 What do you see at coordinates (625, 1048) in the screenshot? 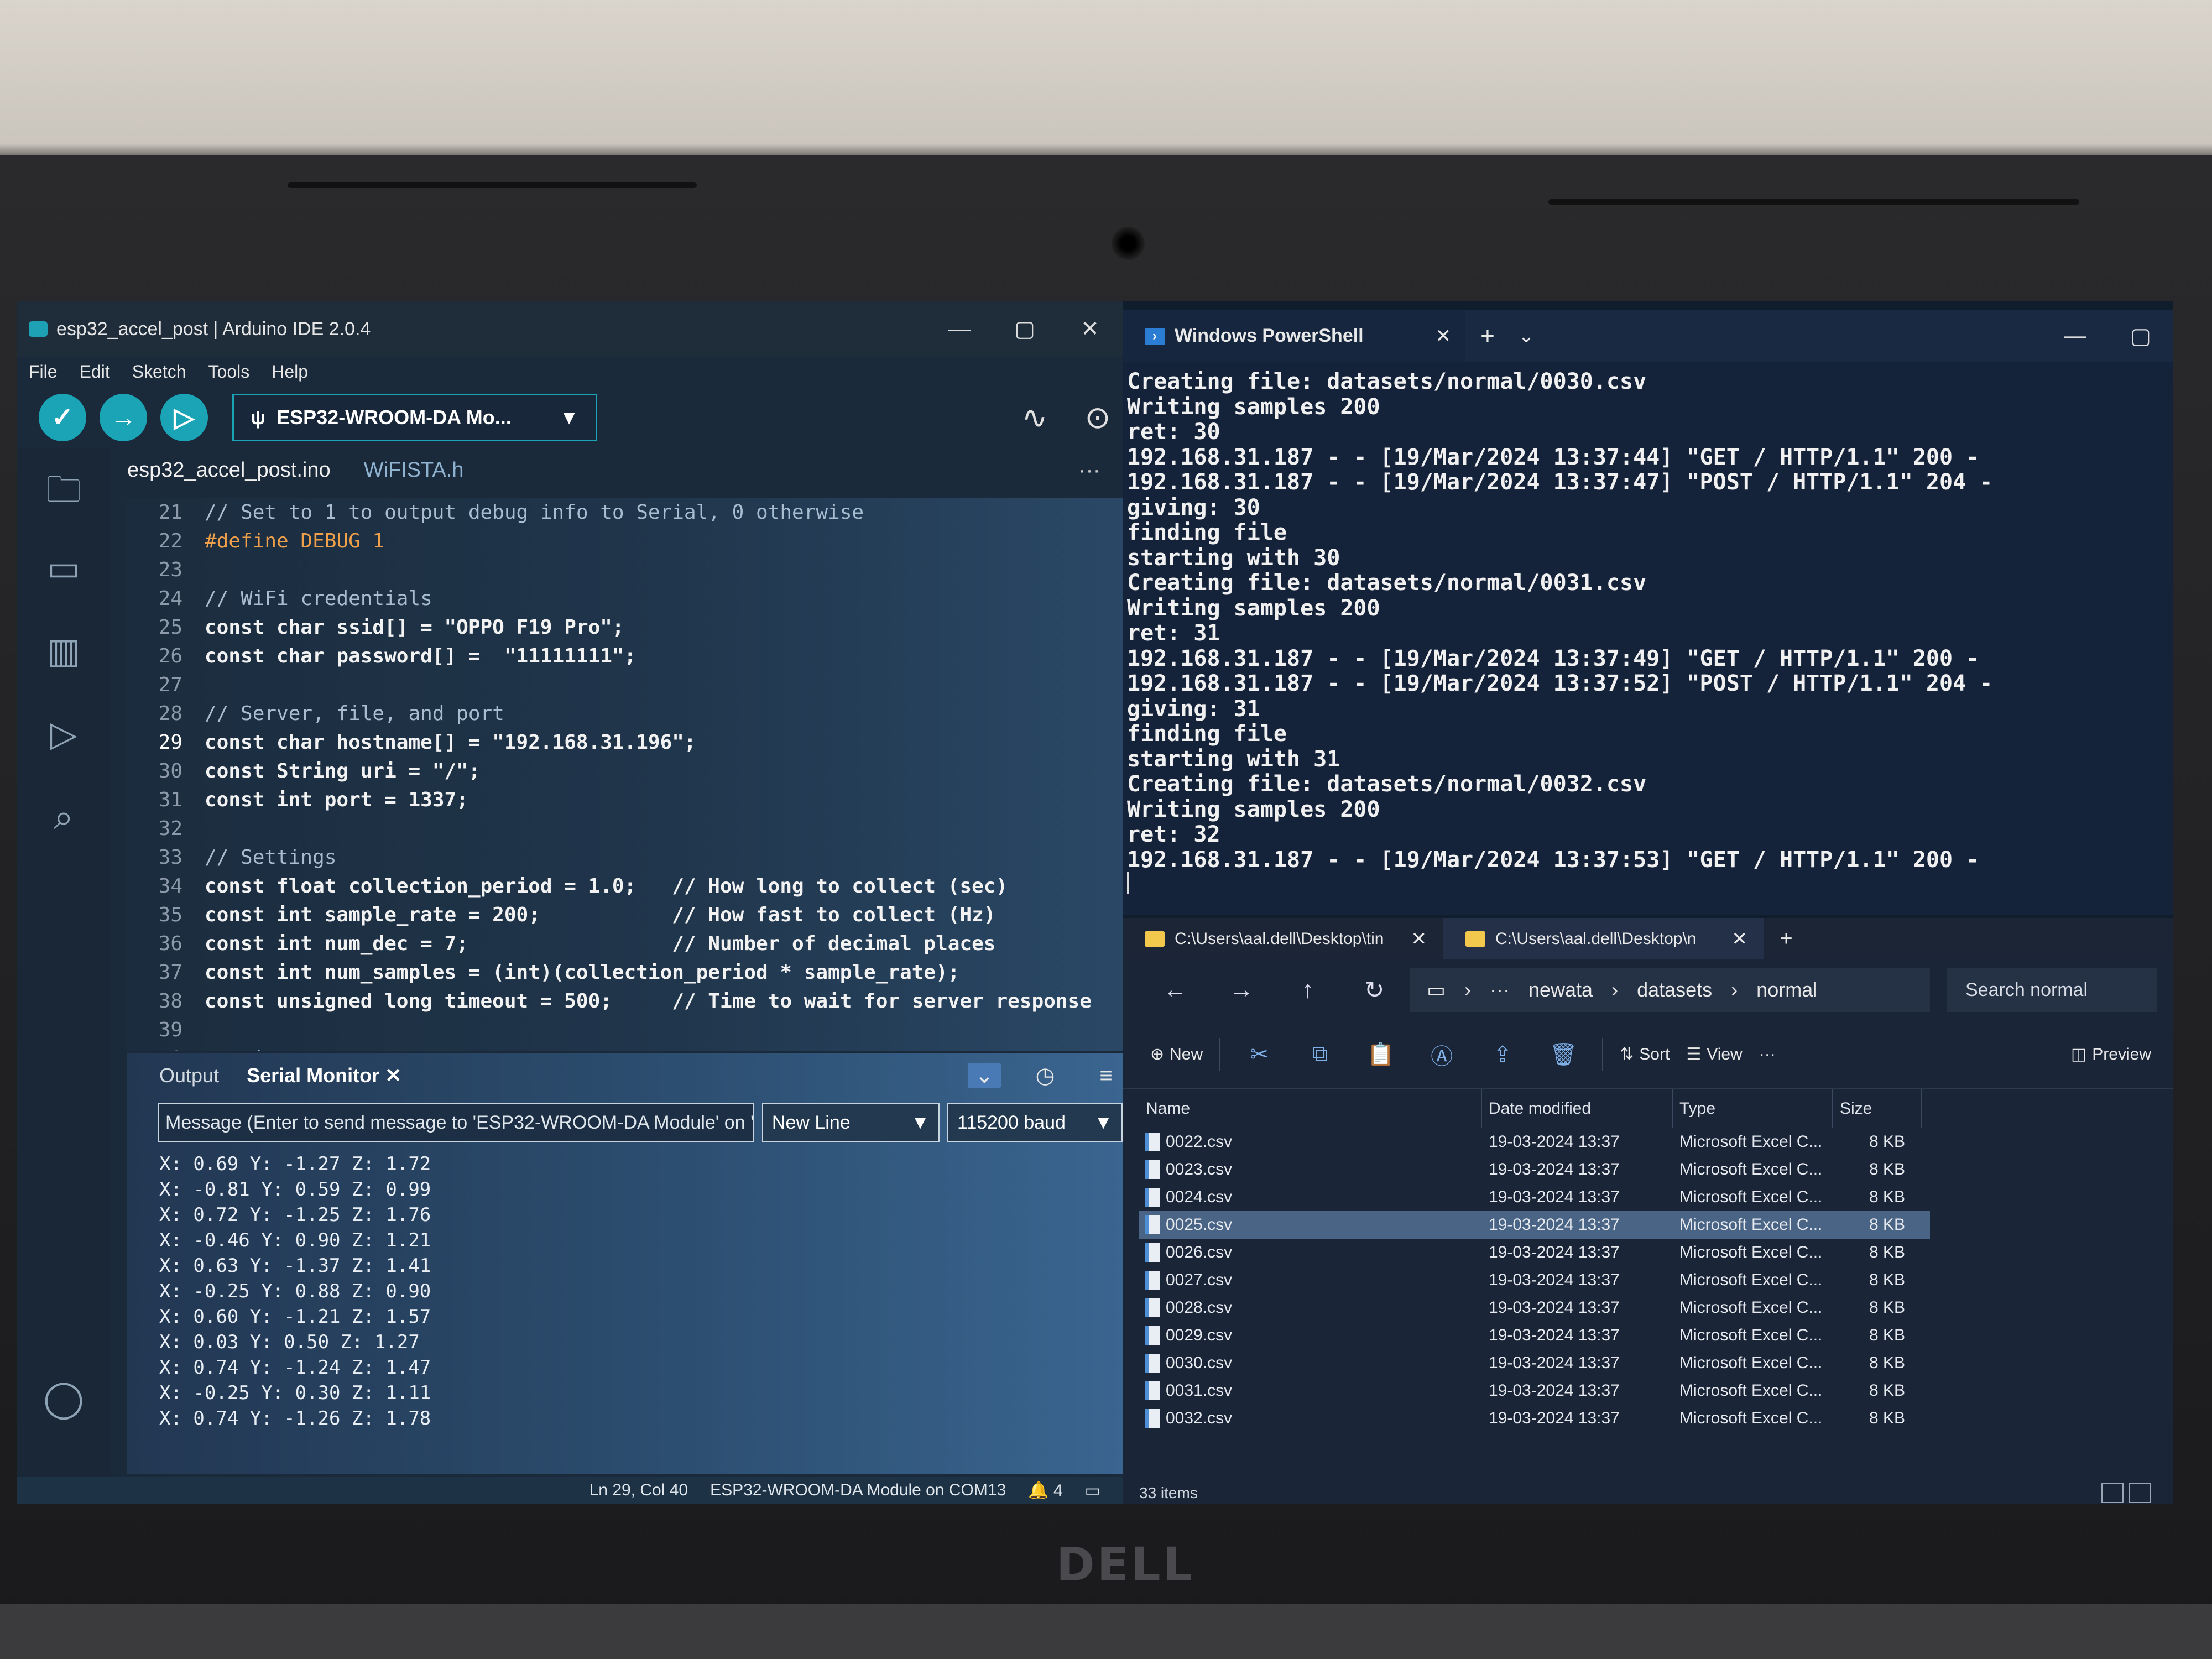
I see `code-line: 40// Pins` at bounding box center [625, 1048].